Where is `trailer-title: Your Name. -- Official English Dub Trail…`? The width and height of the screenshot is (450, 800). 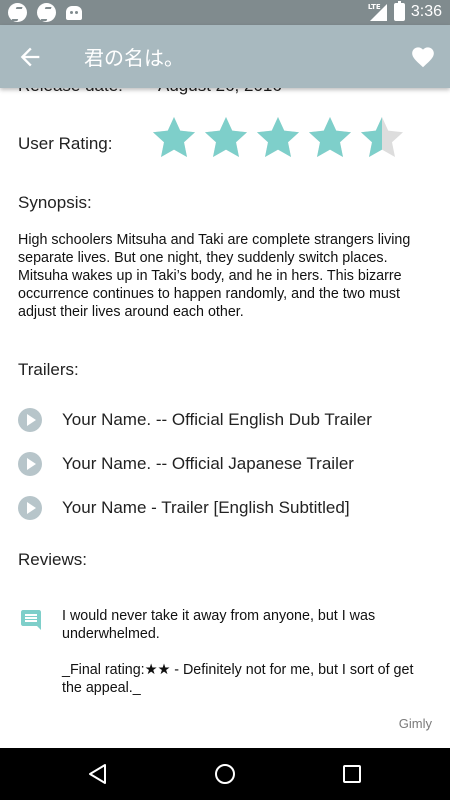
trailer-title: Your Name. -- Official English Dub Trail… is located at coordinates (217, 419).